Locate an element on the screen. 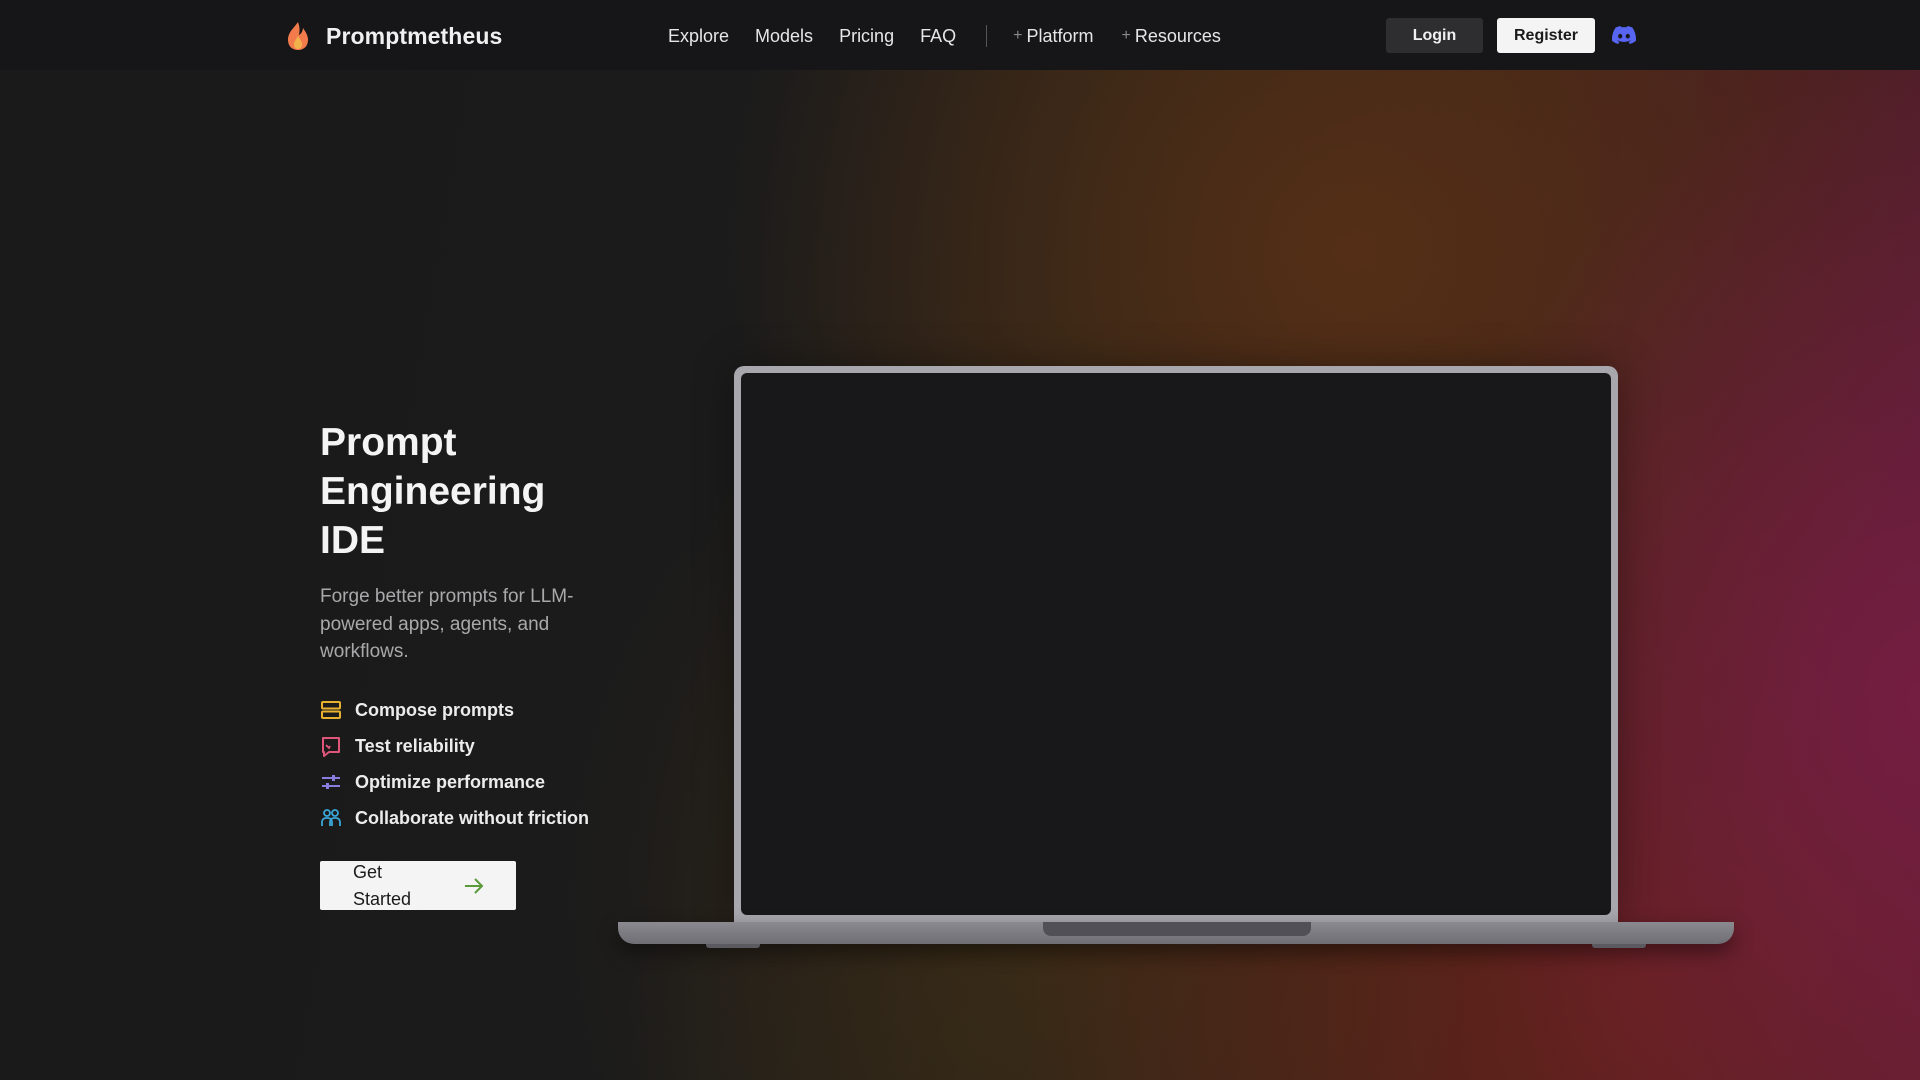  hero-title: Prompt Engineering IDE is located at coordinates (432, 491).